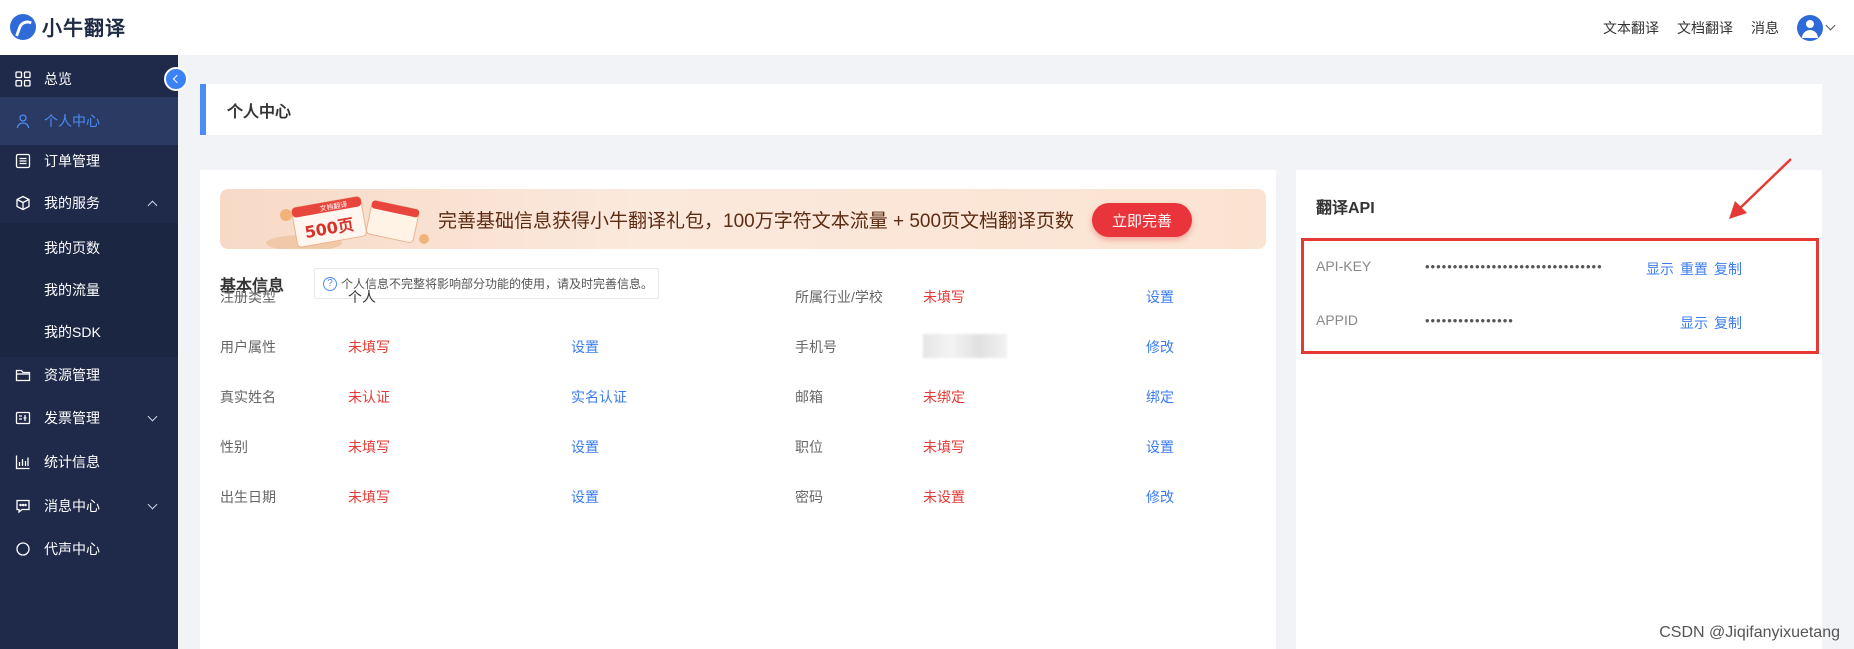  What do you see at coordinates (1142, 220) in the screenshot?
I see `complete-now-button: 立即完善` at bounding box center [1142, 220].